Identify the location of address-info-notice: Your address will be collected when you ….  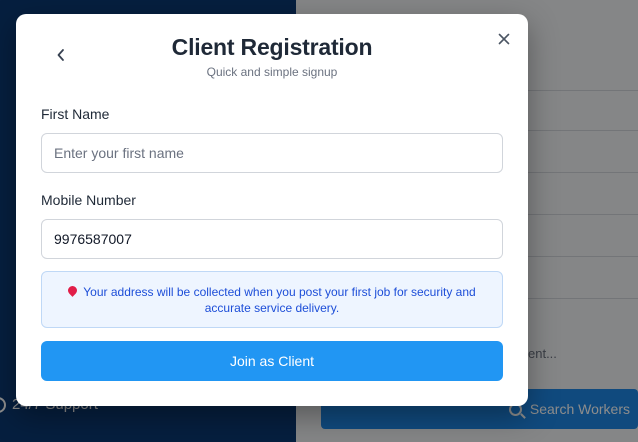
(272, 299).